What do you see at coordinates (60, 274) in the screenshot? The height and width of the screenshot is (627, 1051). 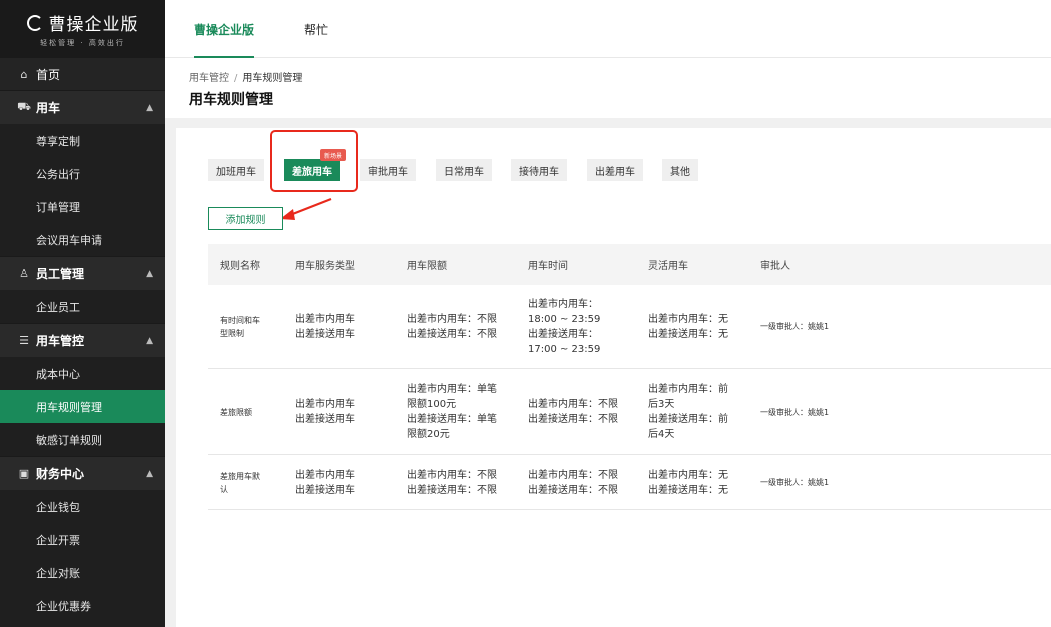 I see `sidebar-group-label: 员工管理` at bounding box center [60, 274].